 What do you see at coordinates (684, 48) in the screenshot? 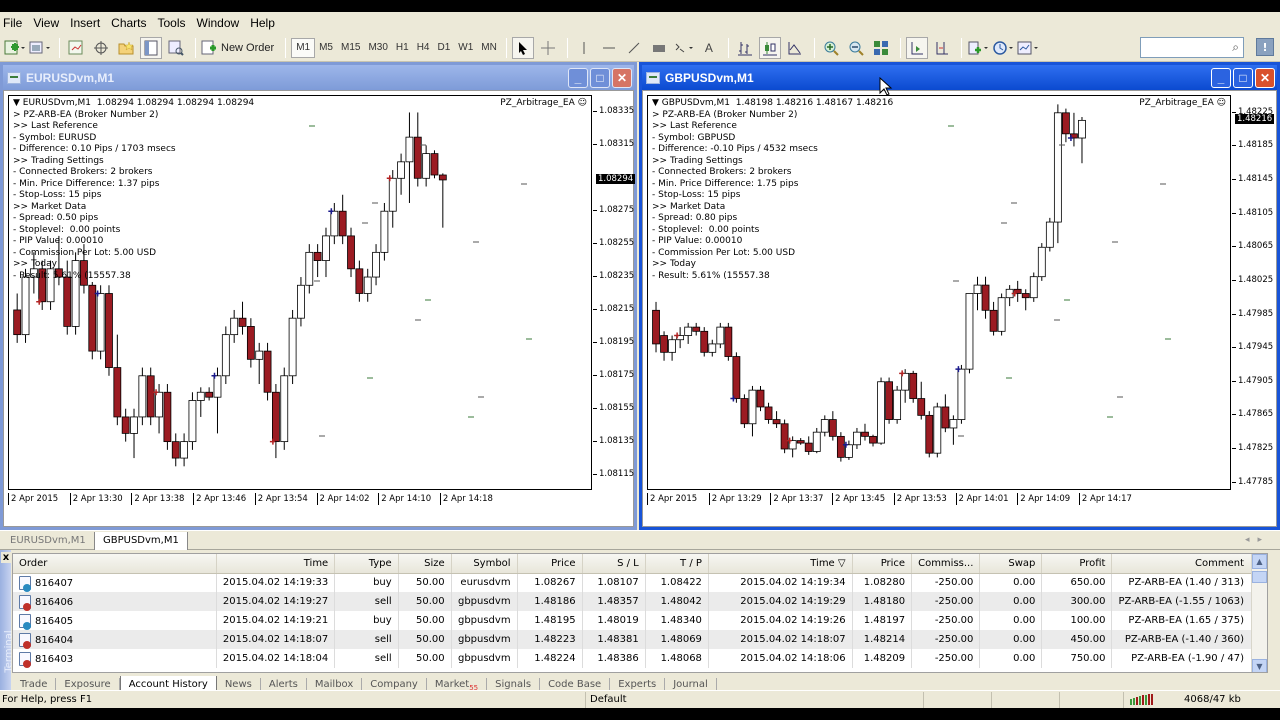
I see `shapes-dropdown-button` at bounding box center [684, 48].